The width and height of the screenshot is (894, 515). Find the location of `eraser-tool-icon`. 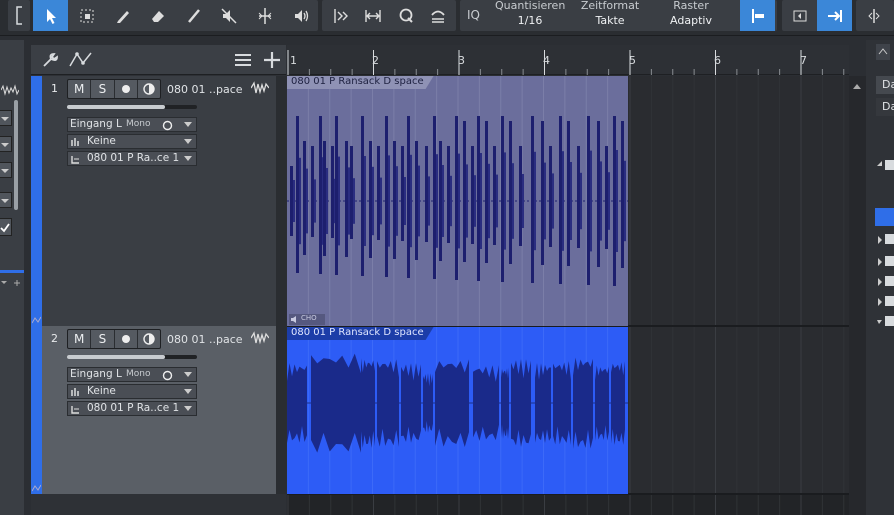

eraser-tool-icon is located at coordinates (157, 15).